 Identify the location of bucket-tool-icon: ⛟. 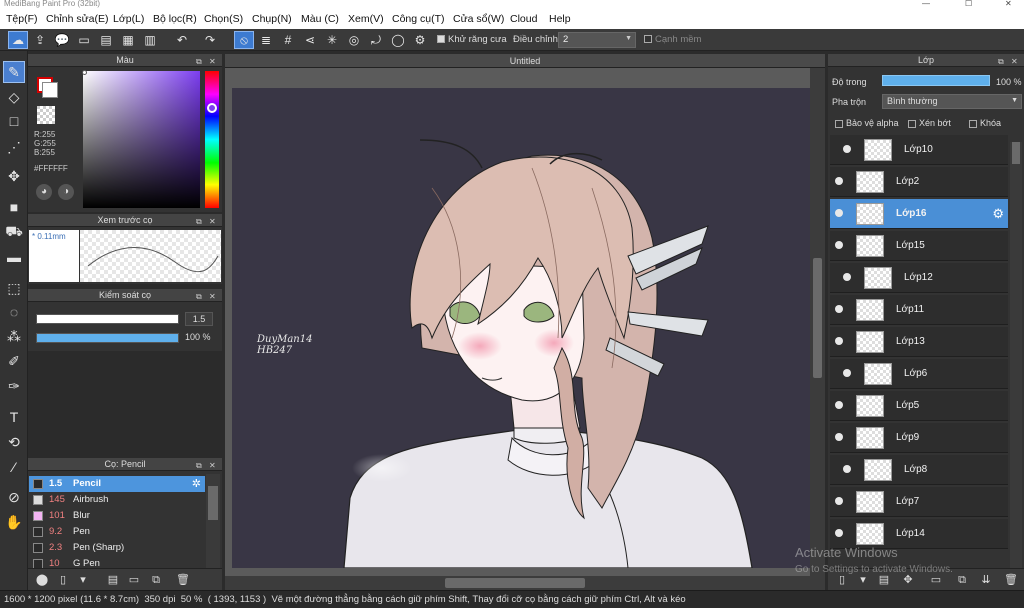
(14, 232).